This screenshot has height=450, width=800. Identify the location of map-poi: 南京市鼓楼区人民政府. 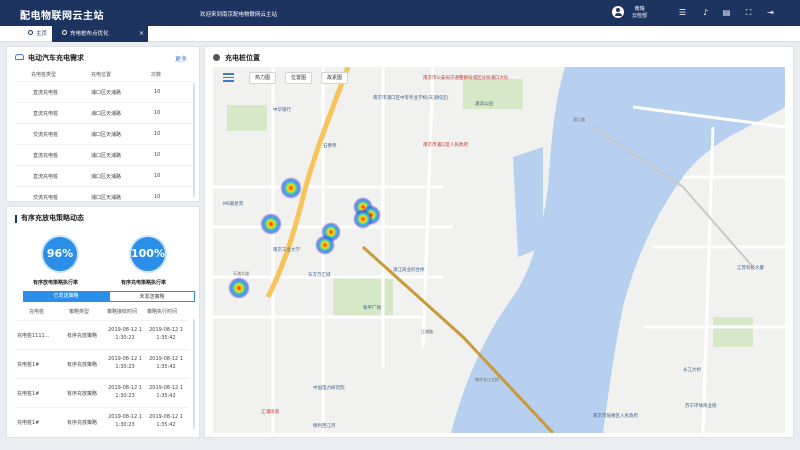
(615, 416).